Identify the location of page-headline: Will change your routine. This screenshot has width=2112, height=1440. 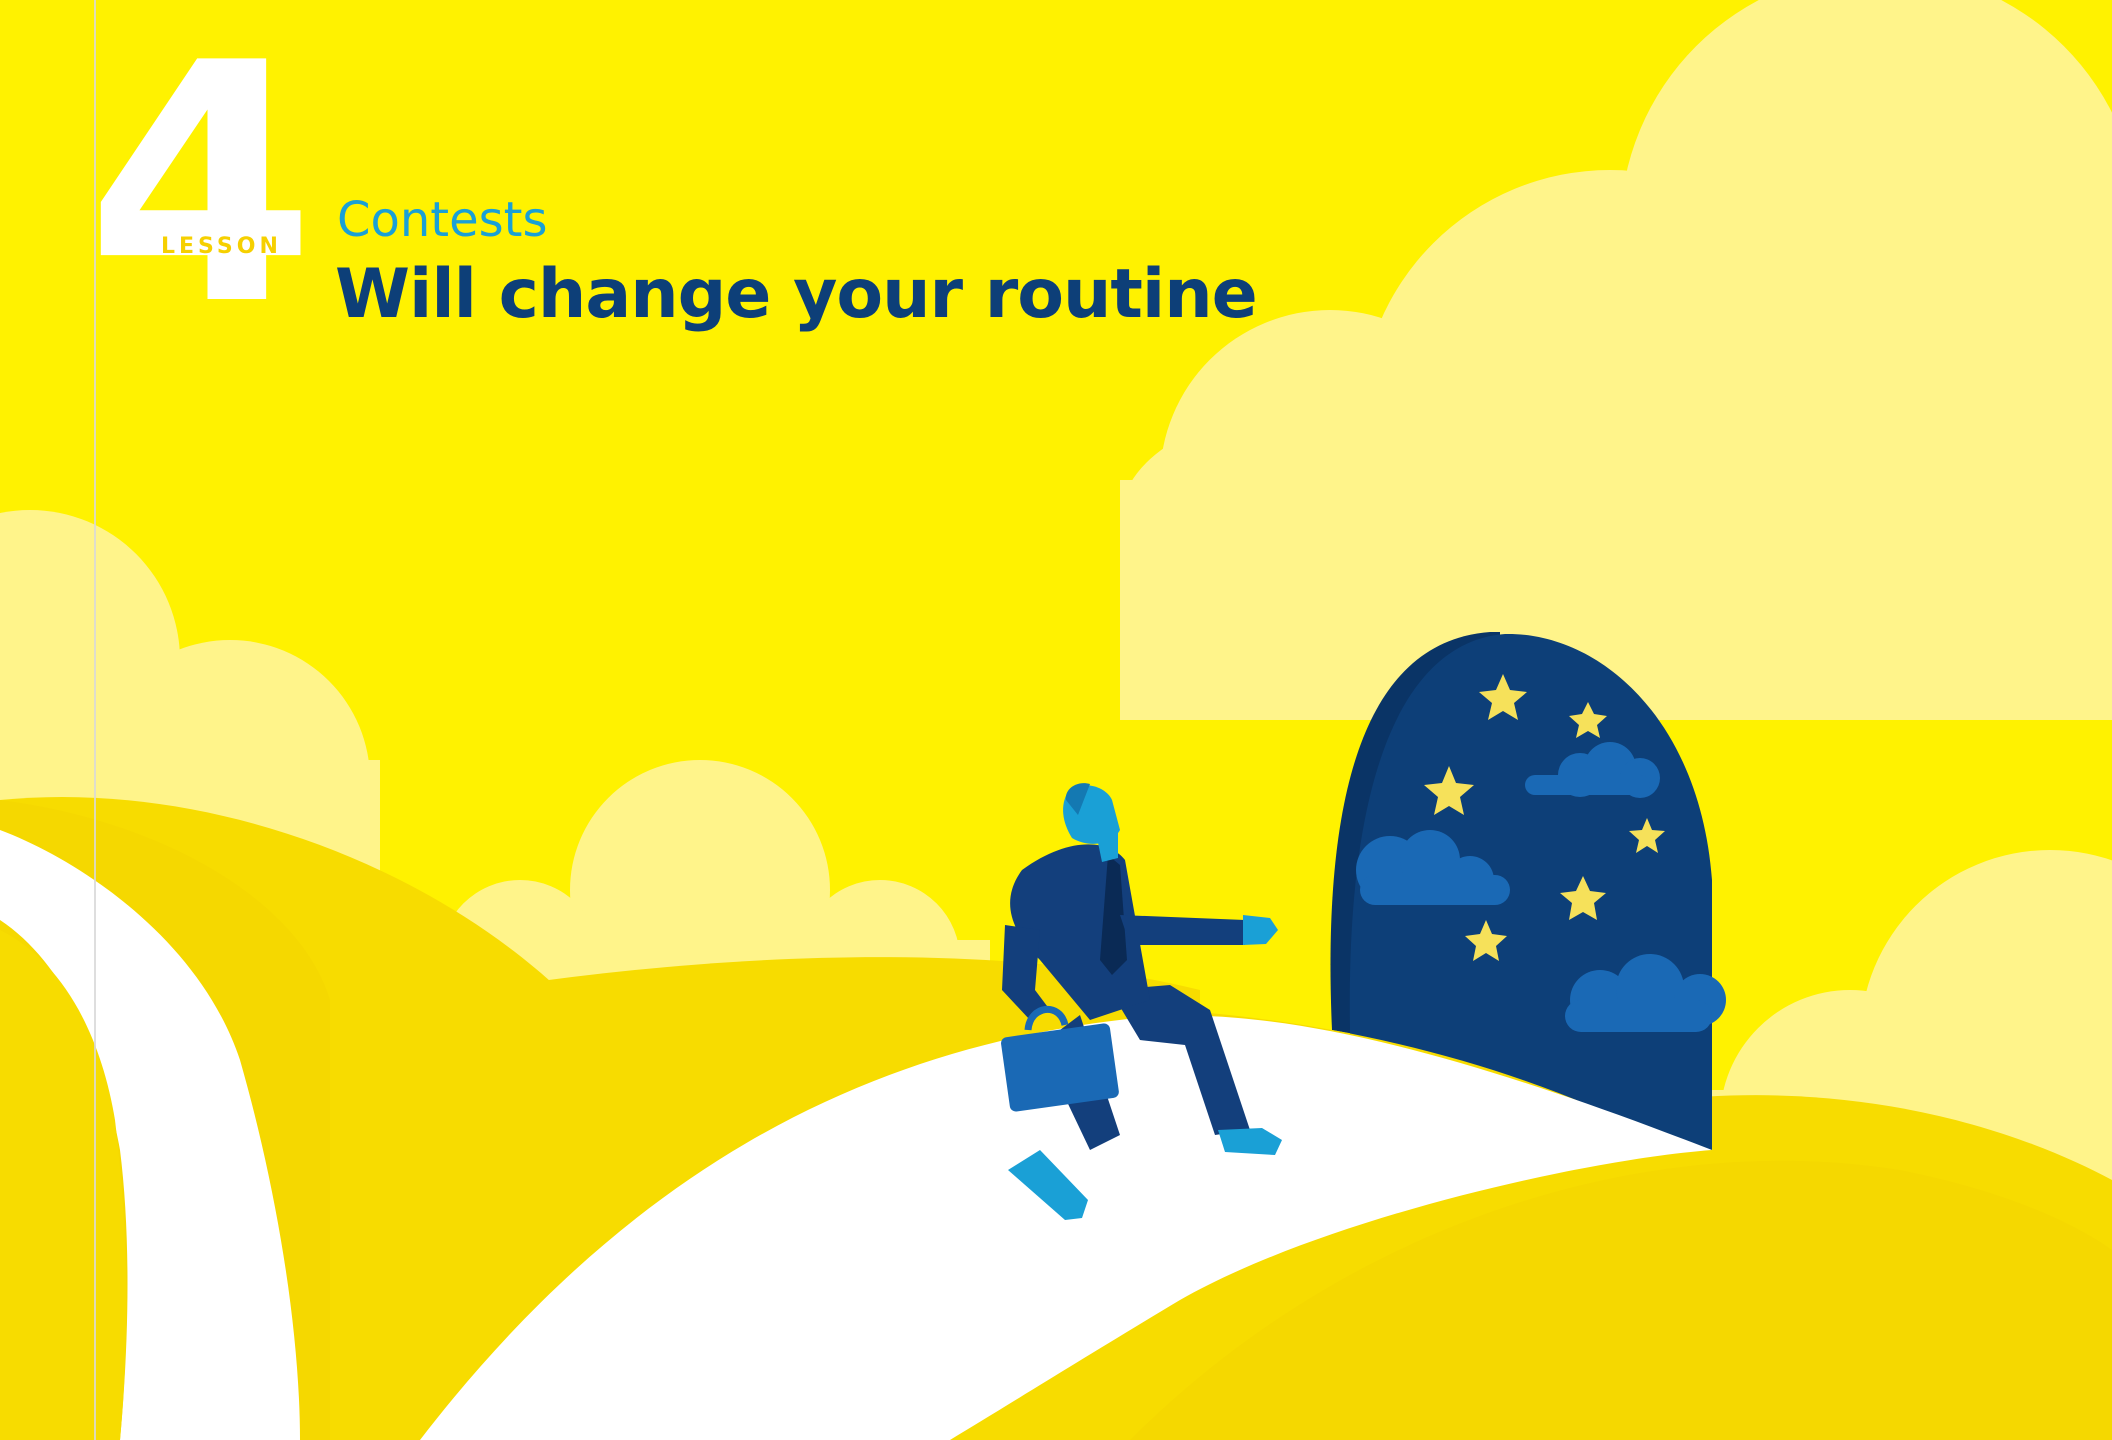
(796, 294).